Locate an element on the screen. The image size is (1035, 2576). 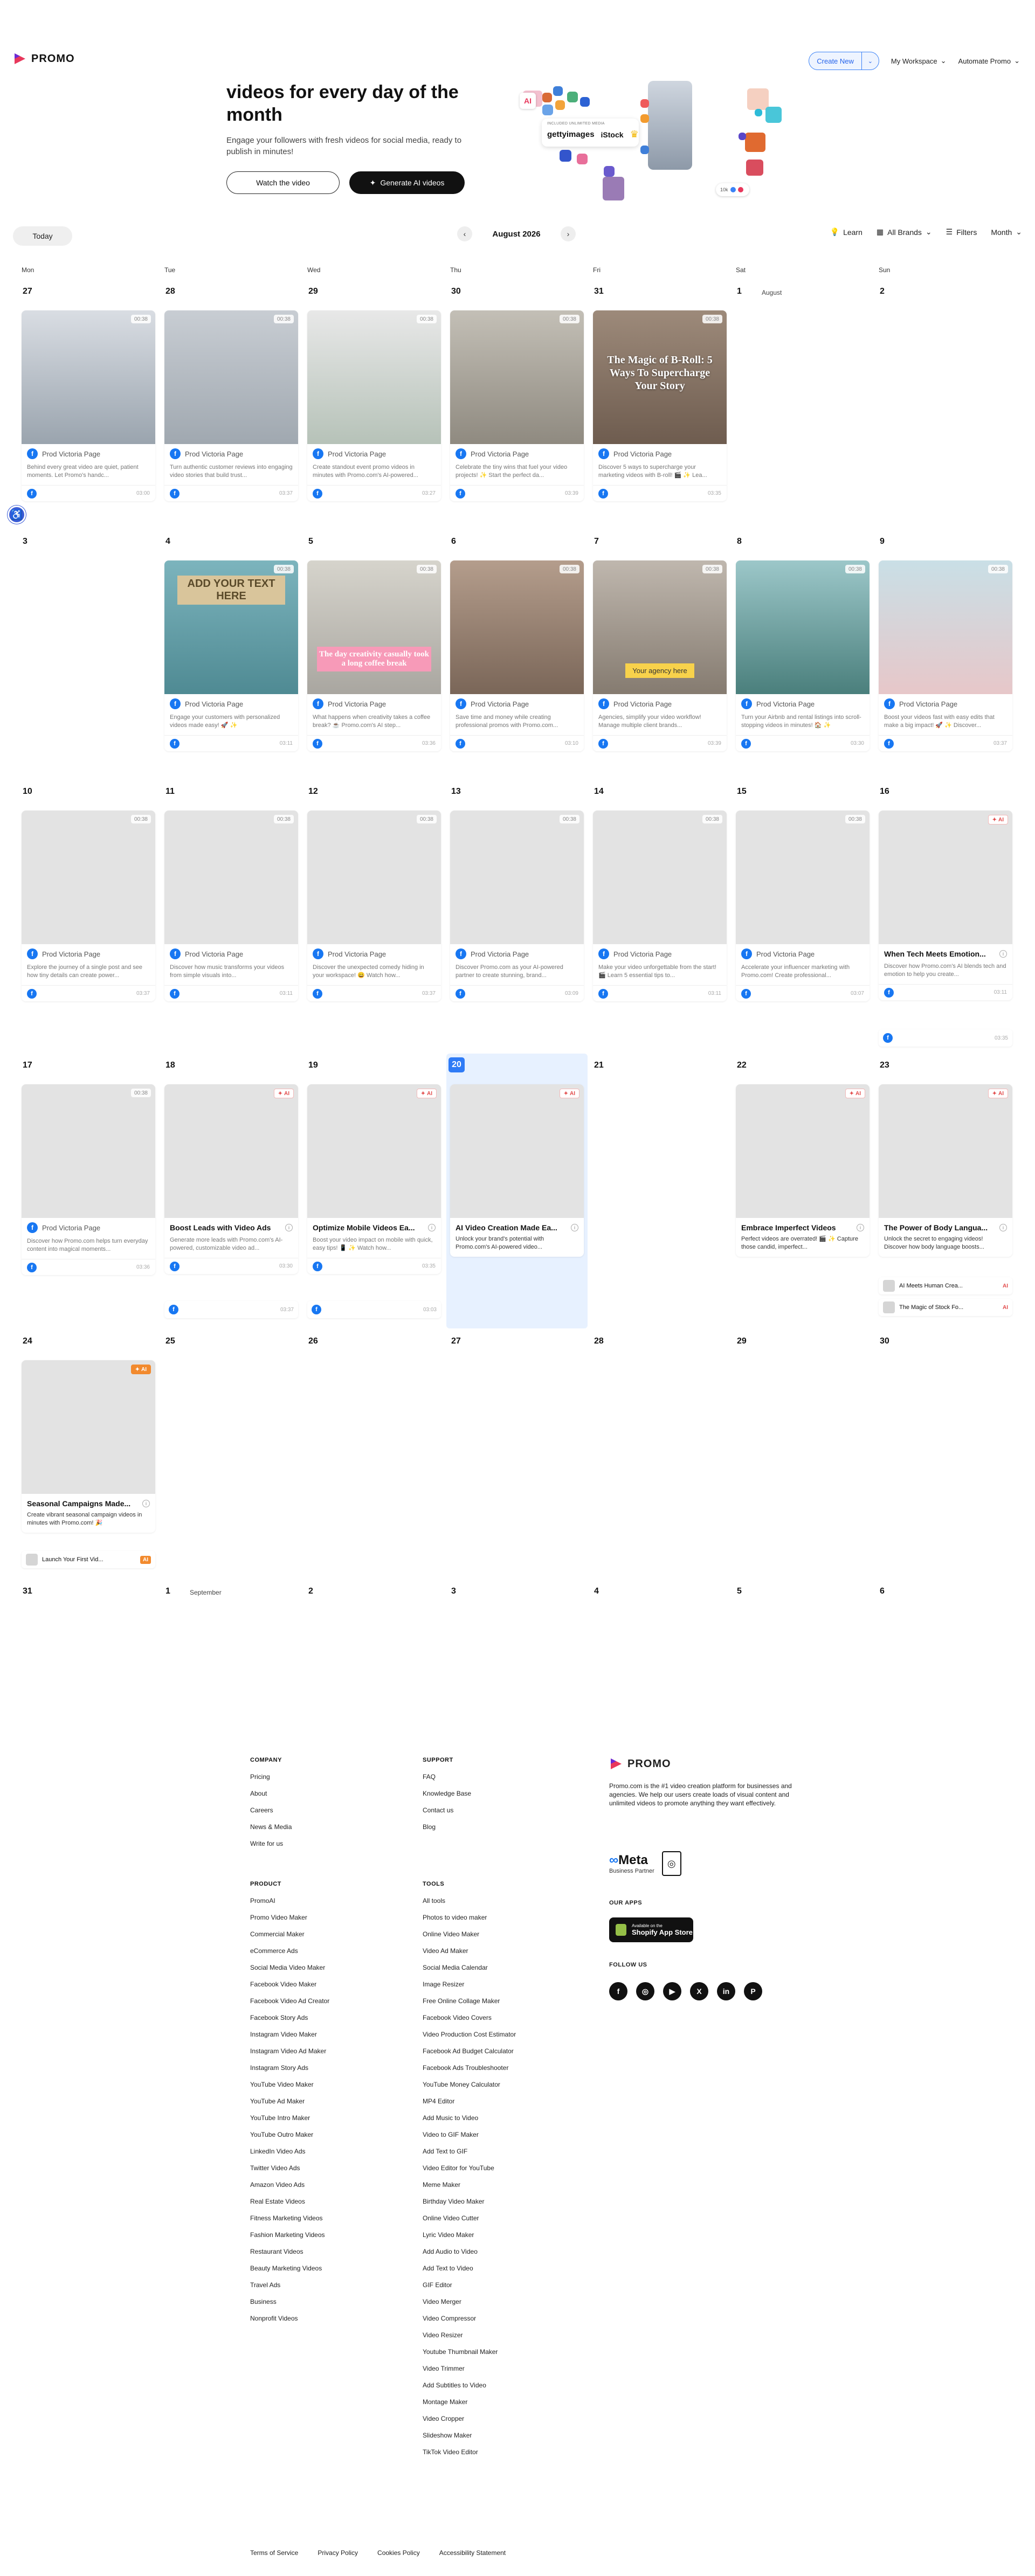
footer-link: Nonprofit Videos is located at coordinates (290, 2323).